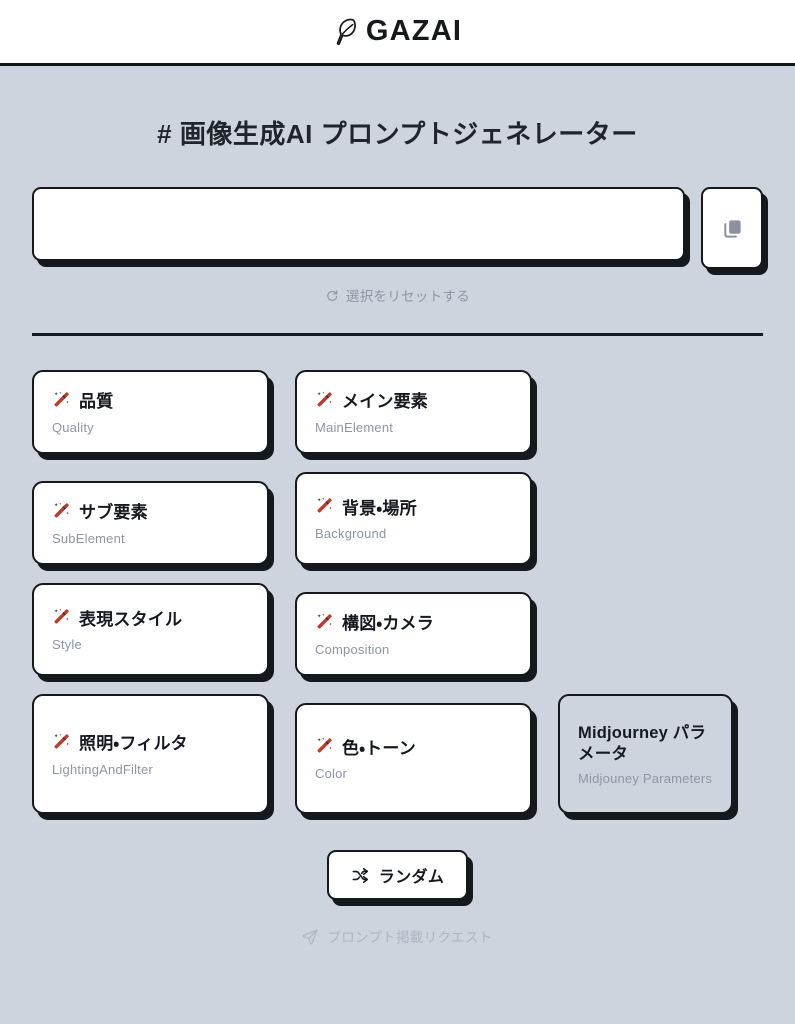  Describe the element at coordinates (385, 402) in the screenshot. I see `category-card-title: メイン要素` at that location.